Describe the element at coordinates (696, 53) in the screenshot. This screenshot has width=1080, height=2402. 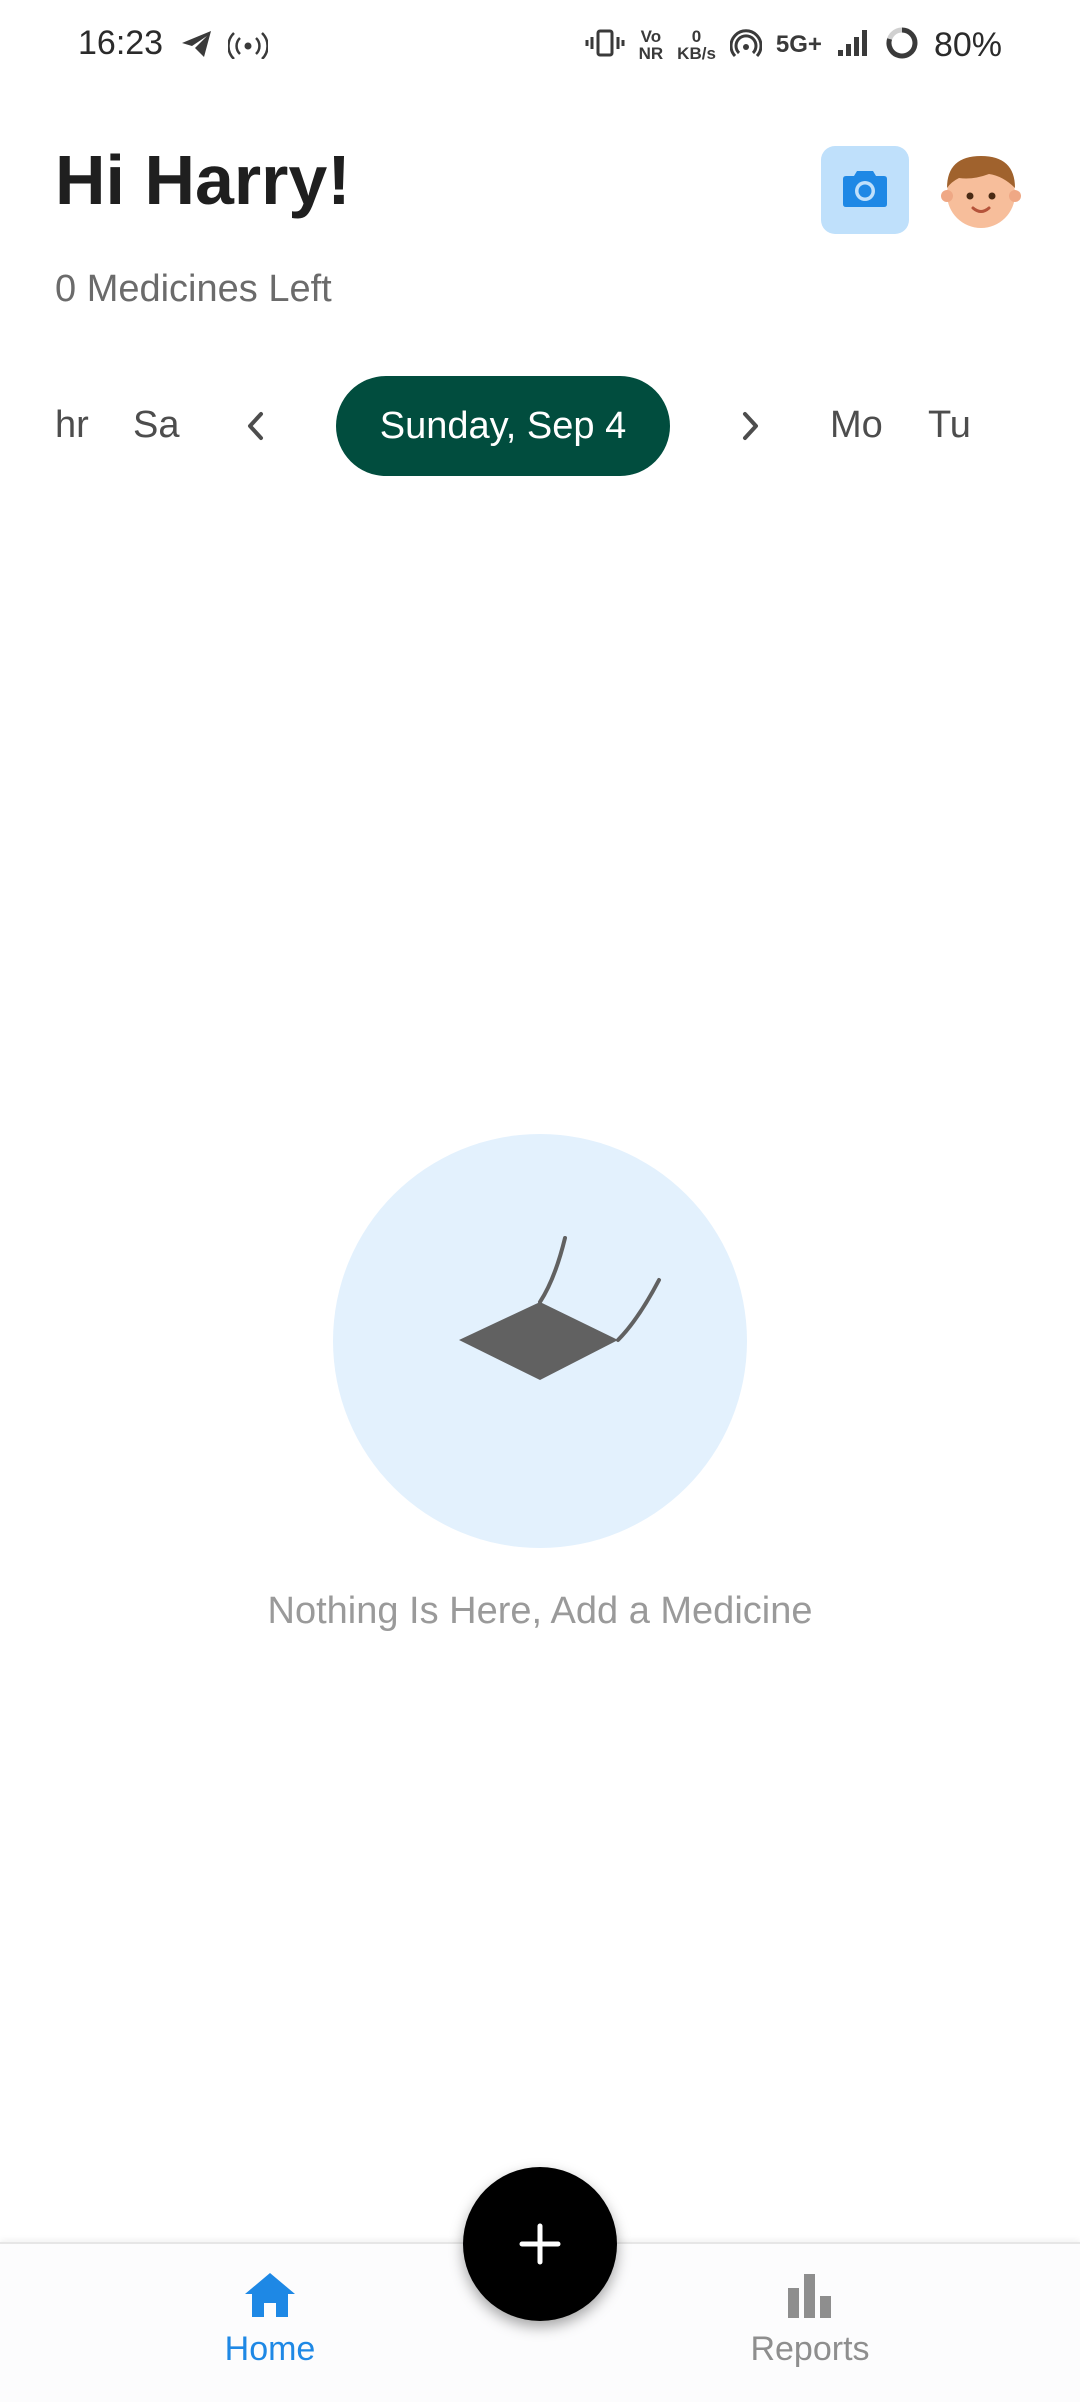
I see `net-speed-unit: KB/s` at that location.